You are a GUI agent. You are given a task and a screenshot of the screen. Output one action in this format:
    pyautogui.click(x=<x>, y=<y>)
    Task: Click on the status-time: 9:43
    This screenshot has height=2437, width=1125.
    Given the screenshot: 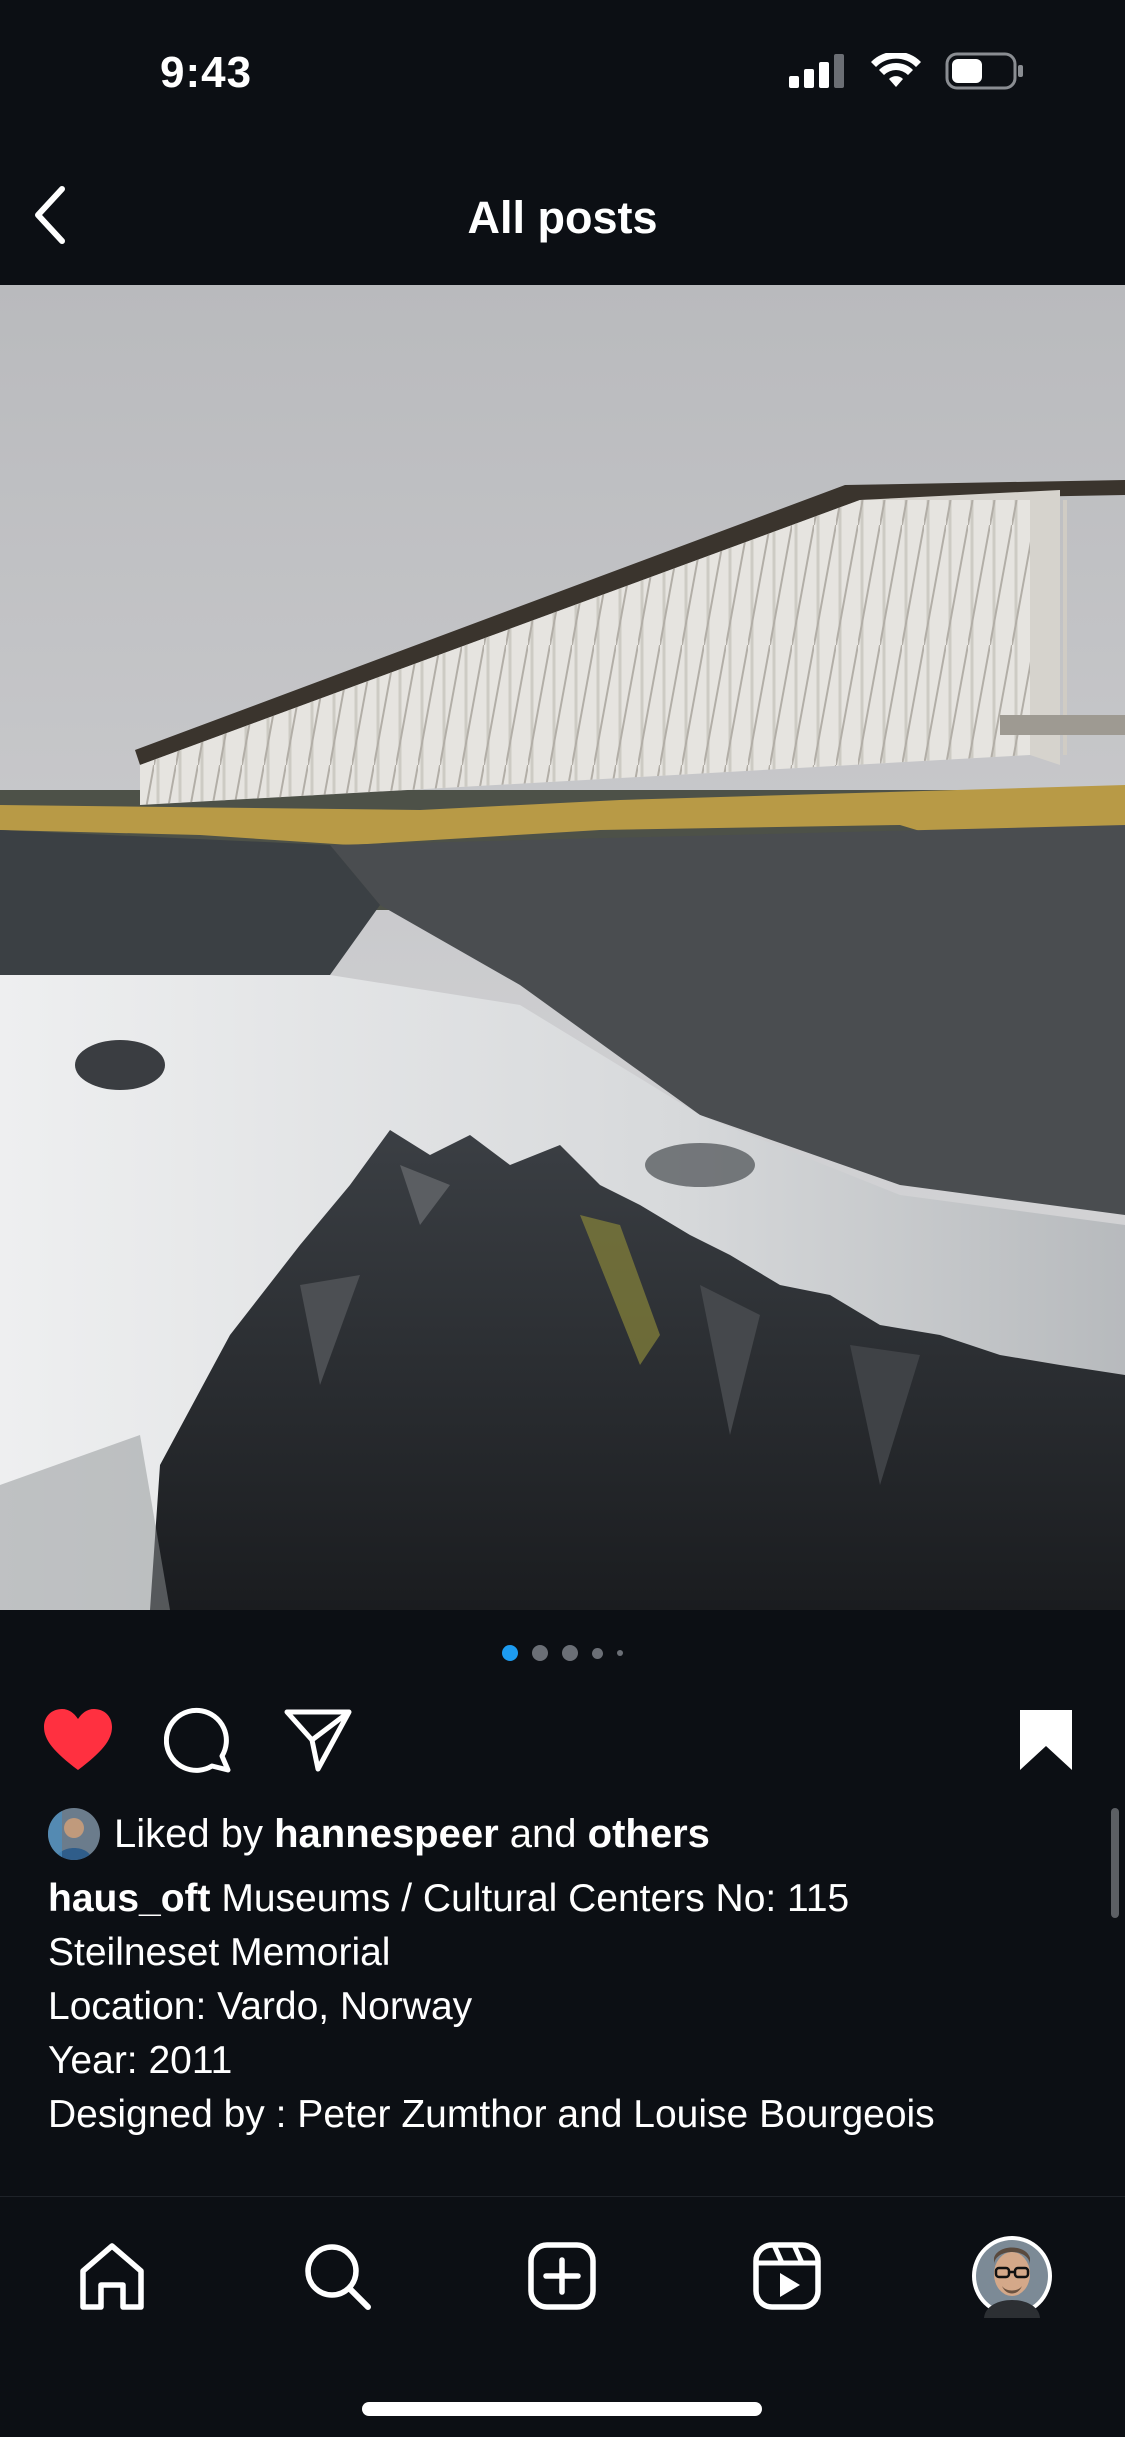 What is the action you would take?
    pyautogui.click(x=206, y=72)
    